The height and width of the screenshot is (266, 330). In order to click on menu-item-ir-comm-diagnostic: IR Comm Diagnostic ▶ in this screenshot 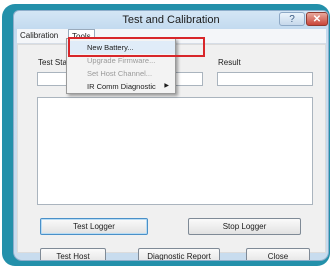, I will do `click(121, 86)`.